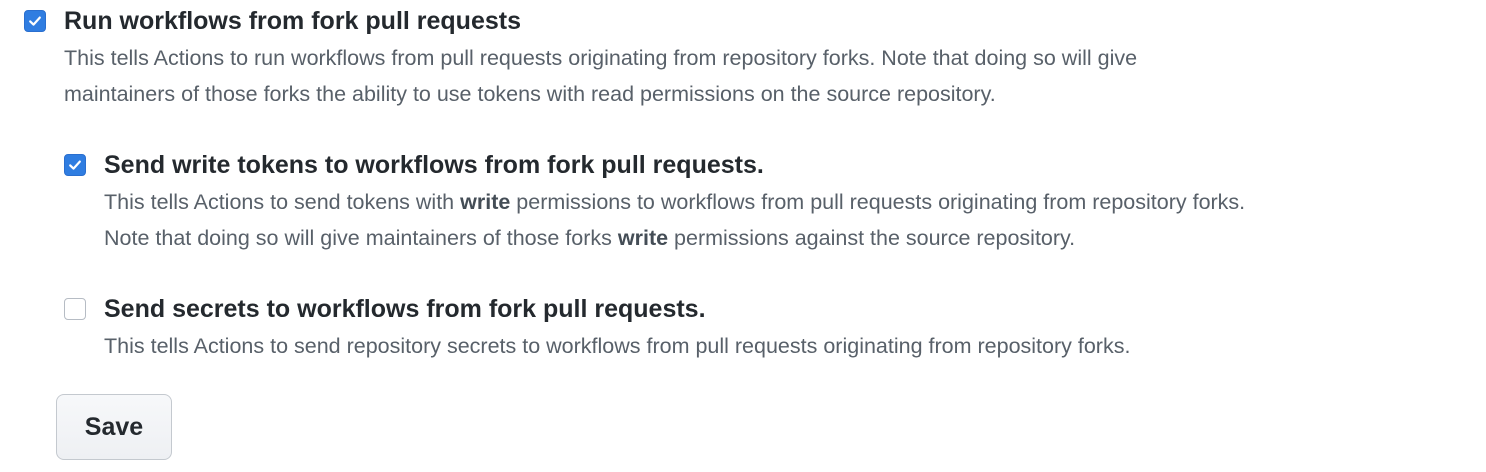 The image size is (1486, 472). I want to click on send-write-tokens-checkbox, so click(75, 165).